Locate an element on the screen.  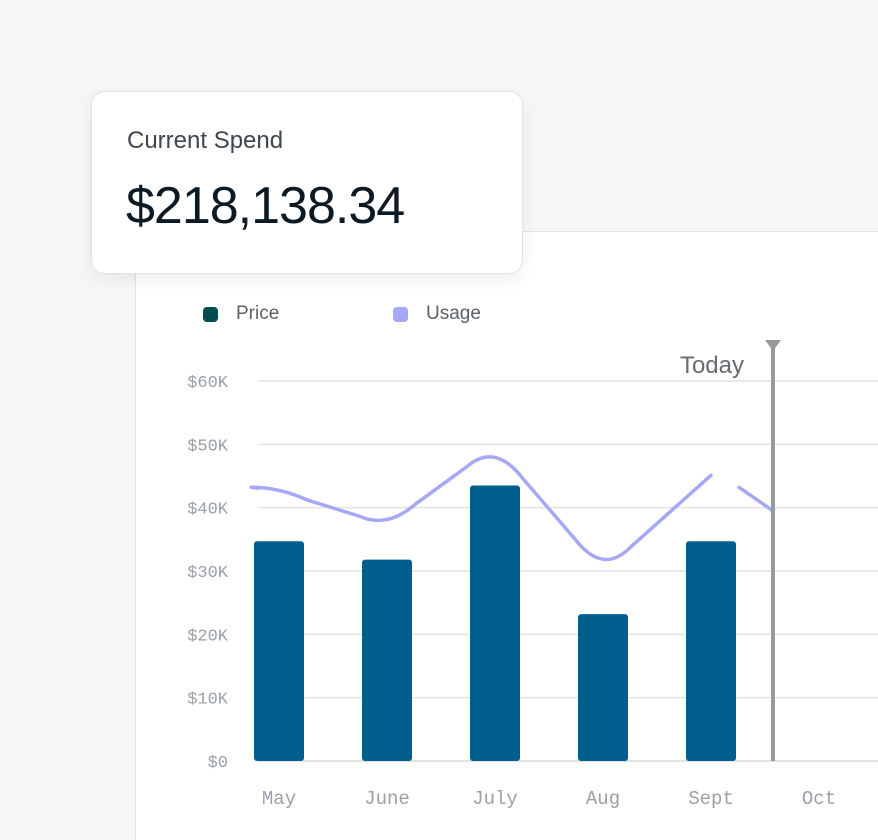
y-tick-label: $30K is located at coordinates (208, 573).